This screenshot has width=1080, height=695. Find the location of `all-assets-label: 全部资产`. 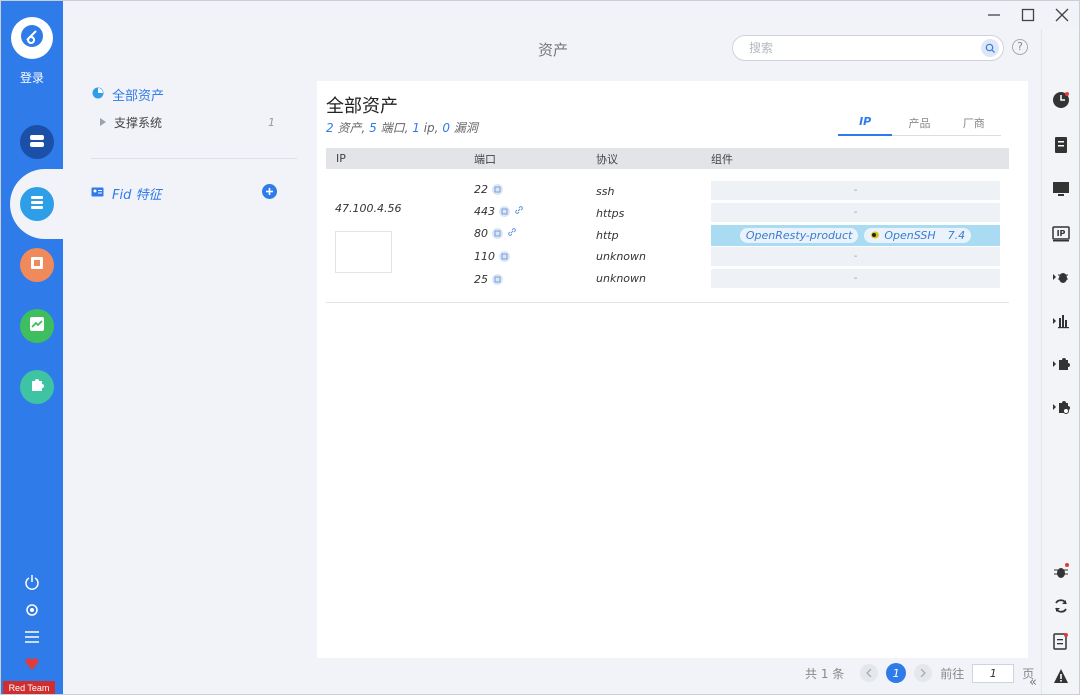

all-assets-label: 全部资产 is located at coordinates (138, 96).